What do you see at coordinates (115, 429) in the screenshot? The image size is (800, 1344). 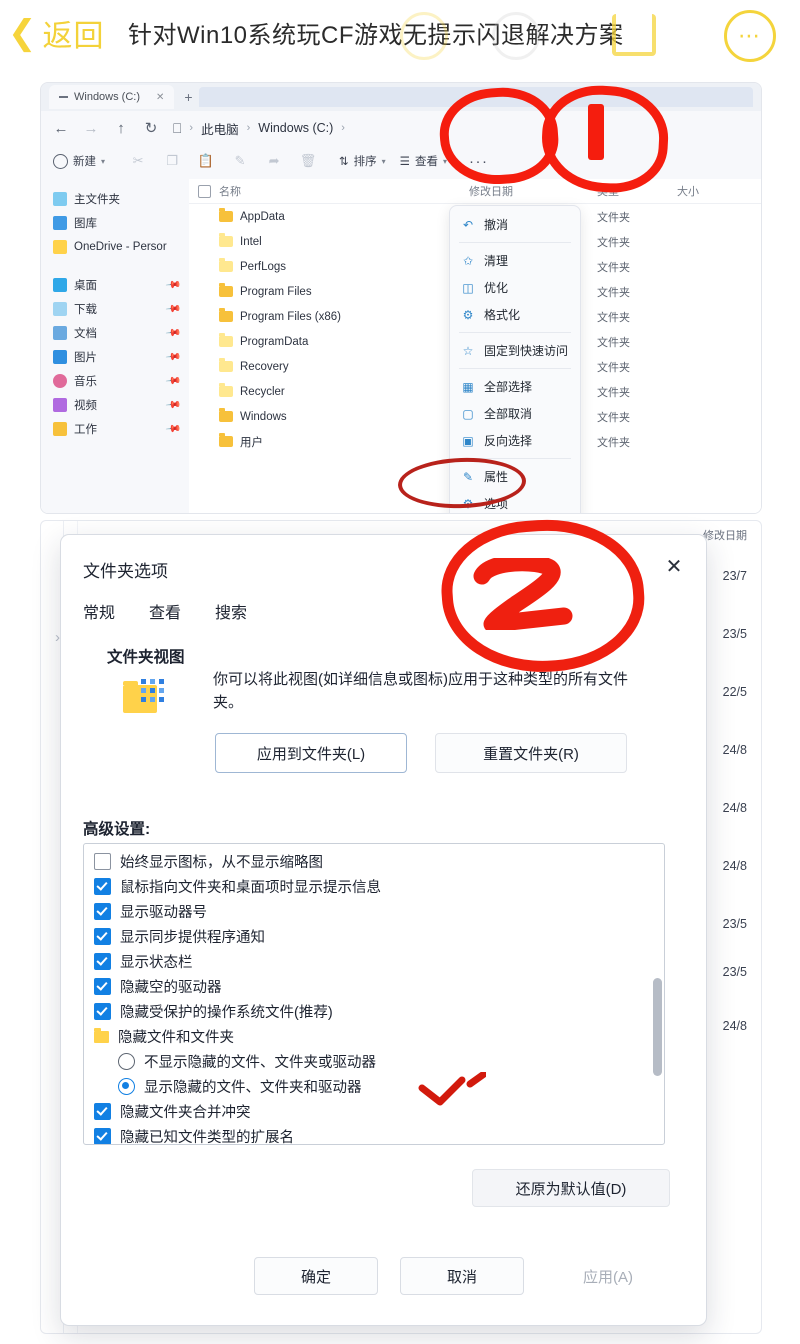 I see `sidebar-item-work: 工作 📌` at bounding box center [115, 429].